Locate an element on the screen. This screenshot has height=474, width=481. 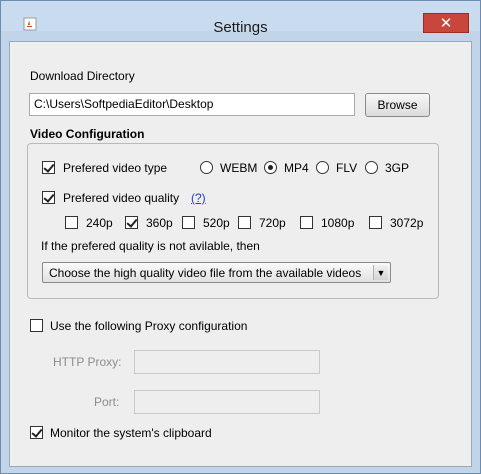
radio-flv-label: FLV is located at coordinates (347, 168).